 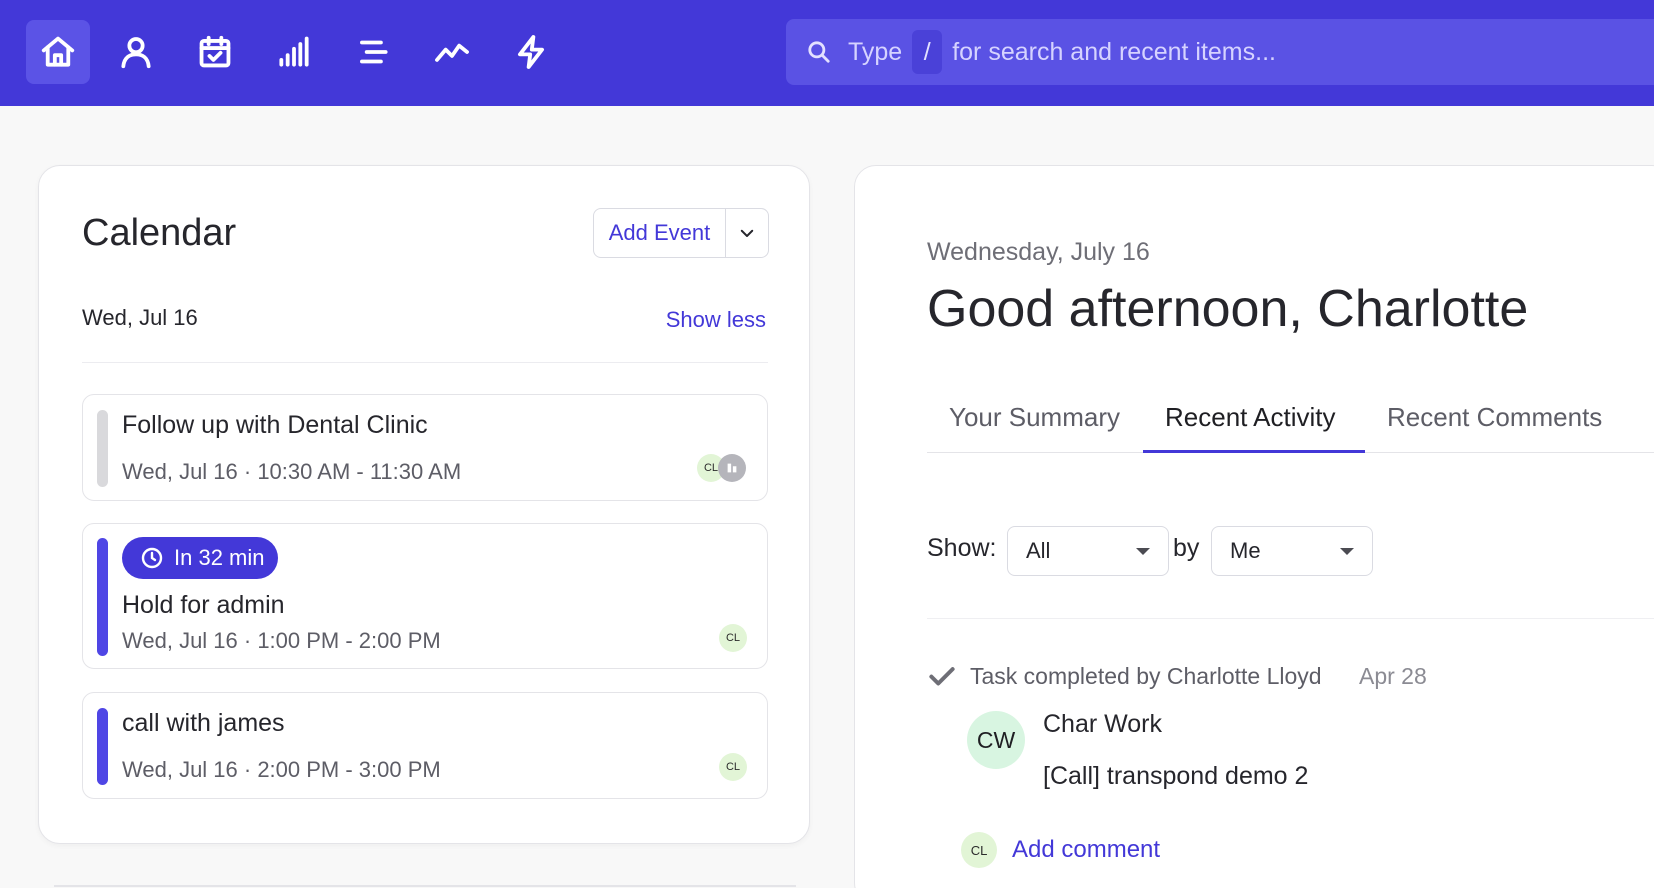 What do you see at coordinates (281, 769) in the screenshot?
I see `event-time: Wed, Jul 16 · 2:00 PM - 3:00 PM` at bounding box center [281, 769].